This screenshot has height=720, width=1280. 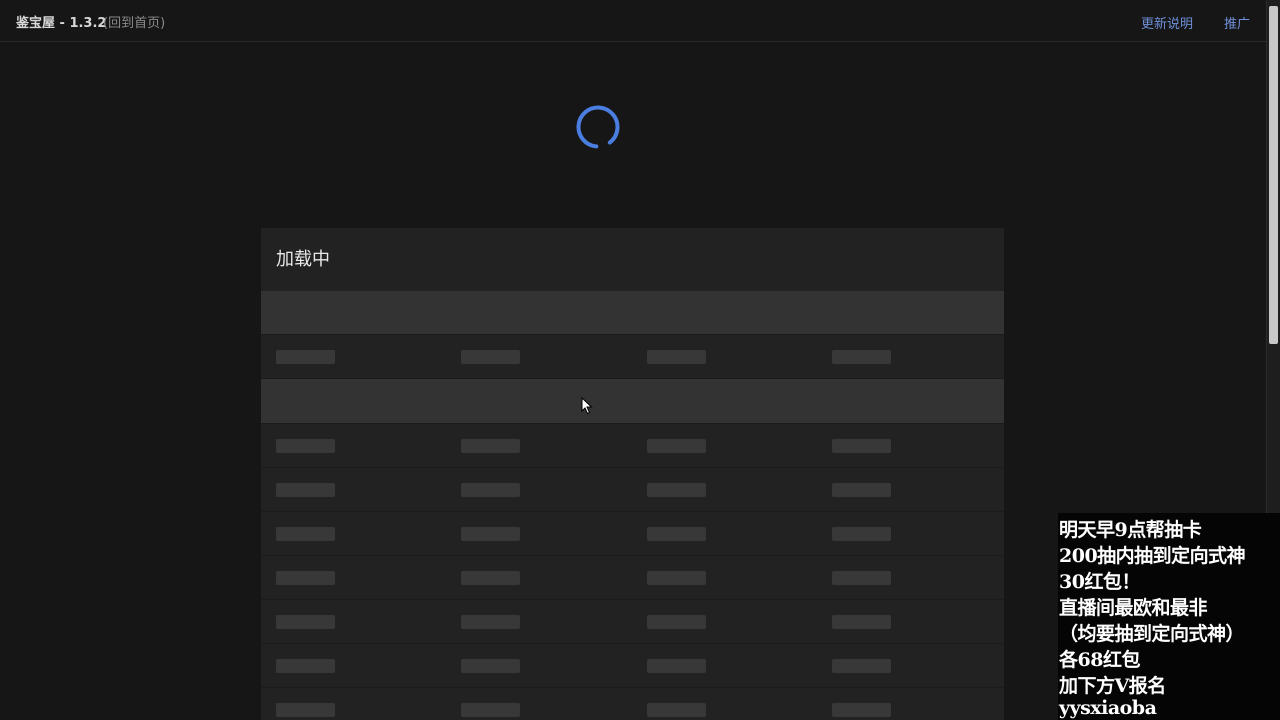 What do you see at coordinates (633, 21) in the screenshot?
I see `top-navbar: 鉴宝屋 - 1.3.2 (回到首页) 更新说明 推广` at bounding box center [633, 21].